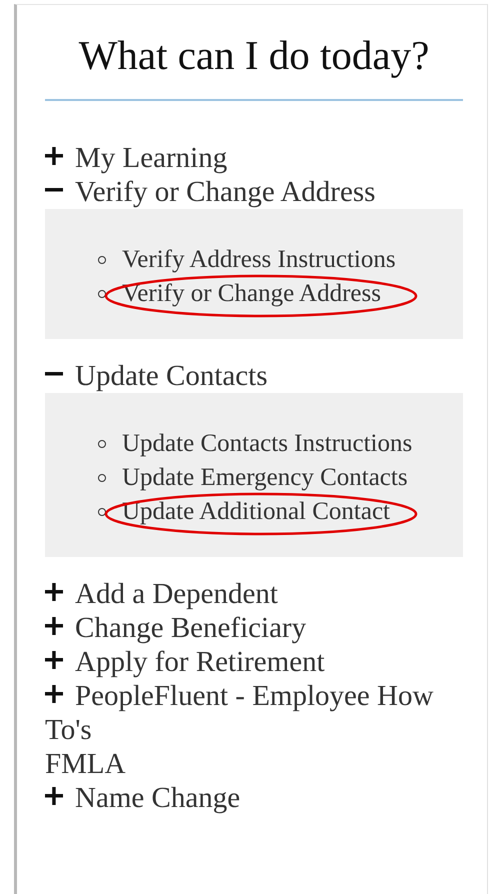 The image size is (491, 894). What do you see at coordinates (254, 158) in the screenshot?
I see `section-link: My Learning` at bounding box center [254, 158].